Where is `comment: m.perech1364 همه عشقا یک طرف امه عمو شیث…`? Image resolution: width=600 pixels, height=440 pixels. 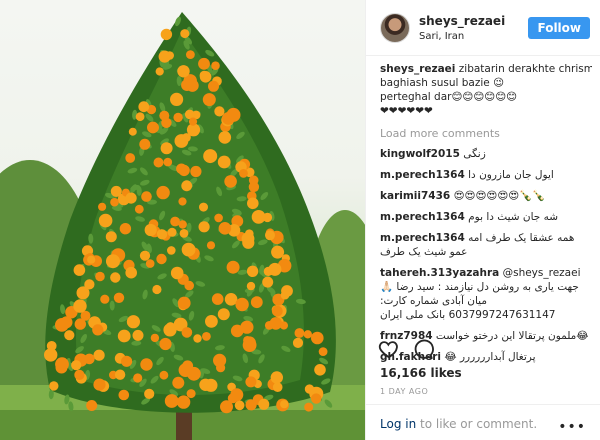
comment: m.perech1364 همه عشقا یک طرف امه عمو شیث… is located at coordinates (486, 245).